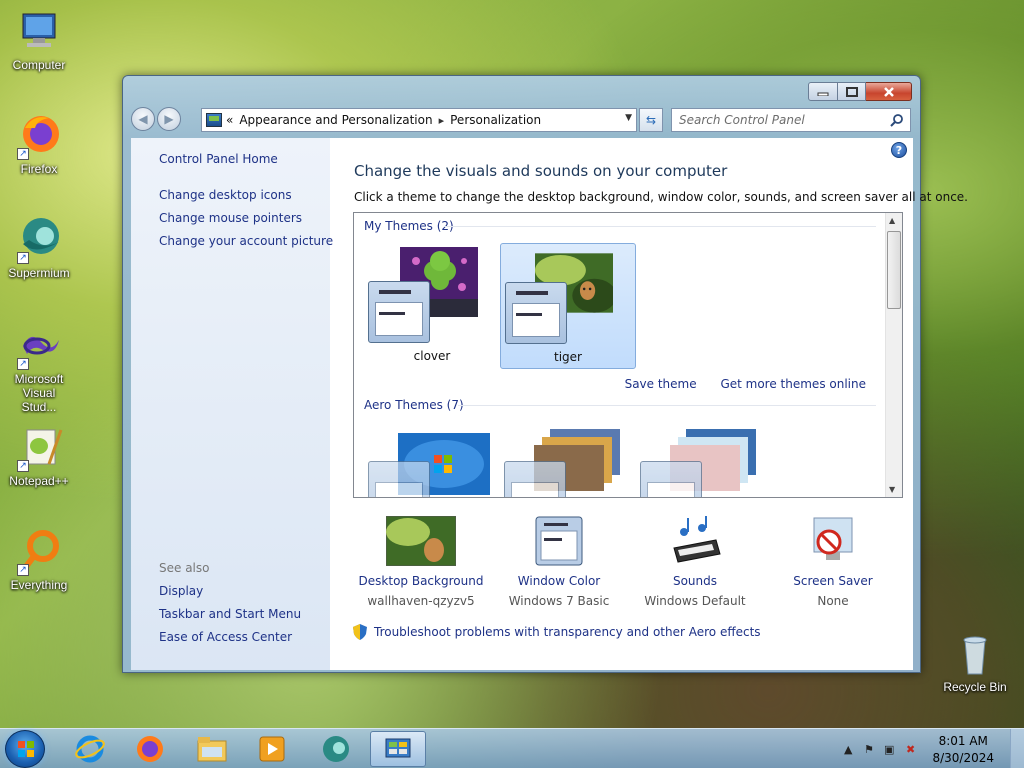 This screenshot has height=768, width=1024. Describe the element at coordinates (869, 749) in the screenshot. I see `action-center-flag-icon: ⚑` at that location.